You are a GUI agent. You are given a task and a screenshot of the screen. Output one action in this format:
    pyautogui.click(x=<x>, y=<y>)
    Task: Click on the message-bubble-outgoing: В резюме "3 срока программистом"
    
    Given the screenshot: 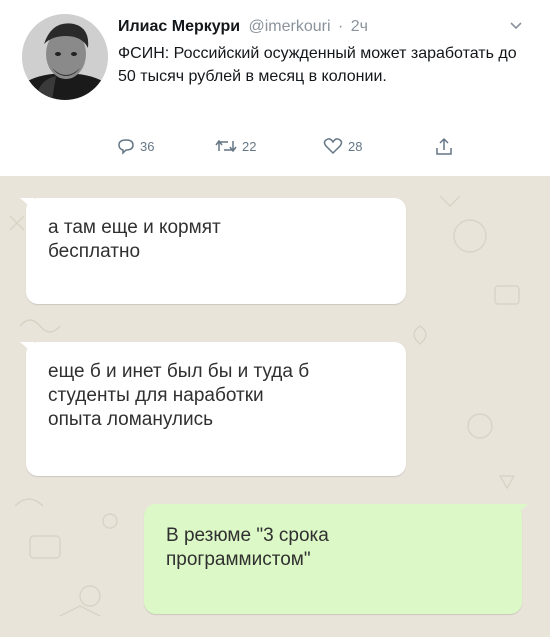 What is the action you would take?
    pyautogui.click(x=336, y=559)
    